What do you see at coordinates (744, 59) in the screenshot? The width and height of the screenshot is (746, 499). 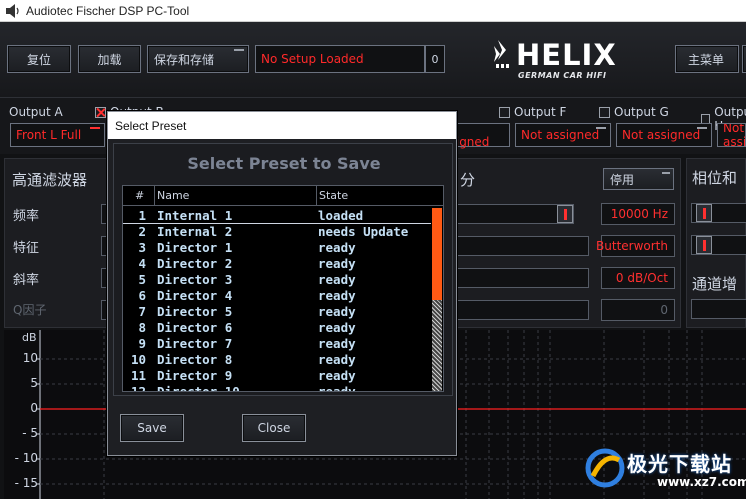 I see `toolbar-edge-button` at bounding box center [744, 59].